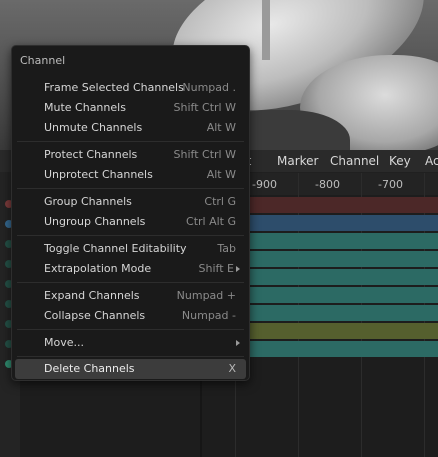 The height and width of the screenshot is (457, 438). What do you see at coordinates (89, 368) in the screenshot?
I see `menu-item-label: Delete Channels` at bounding box center [89, 368].